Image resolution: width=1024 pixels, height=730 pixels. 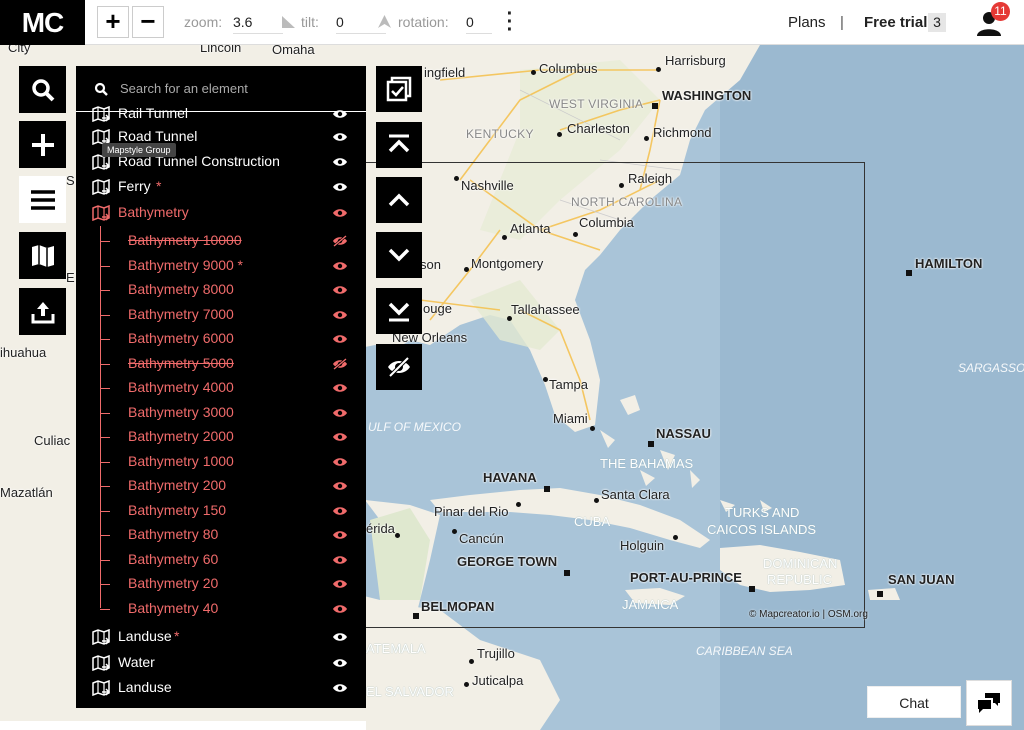 What do you see at coordinates (153, 212) in the screenshot?
I see `layer-name: Bathymetry` at bounding box center [153, 212].